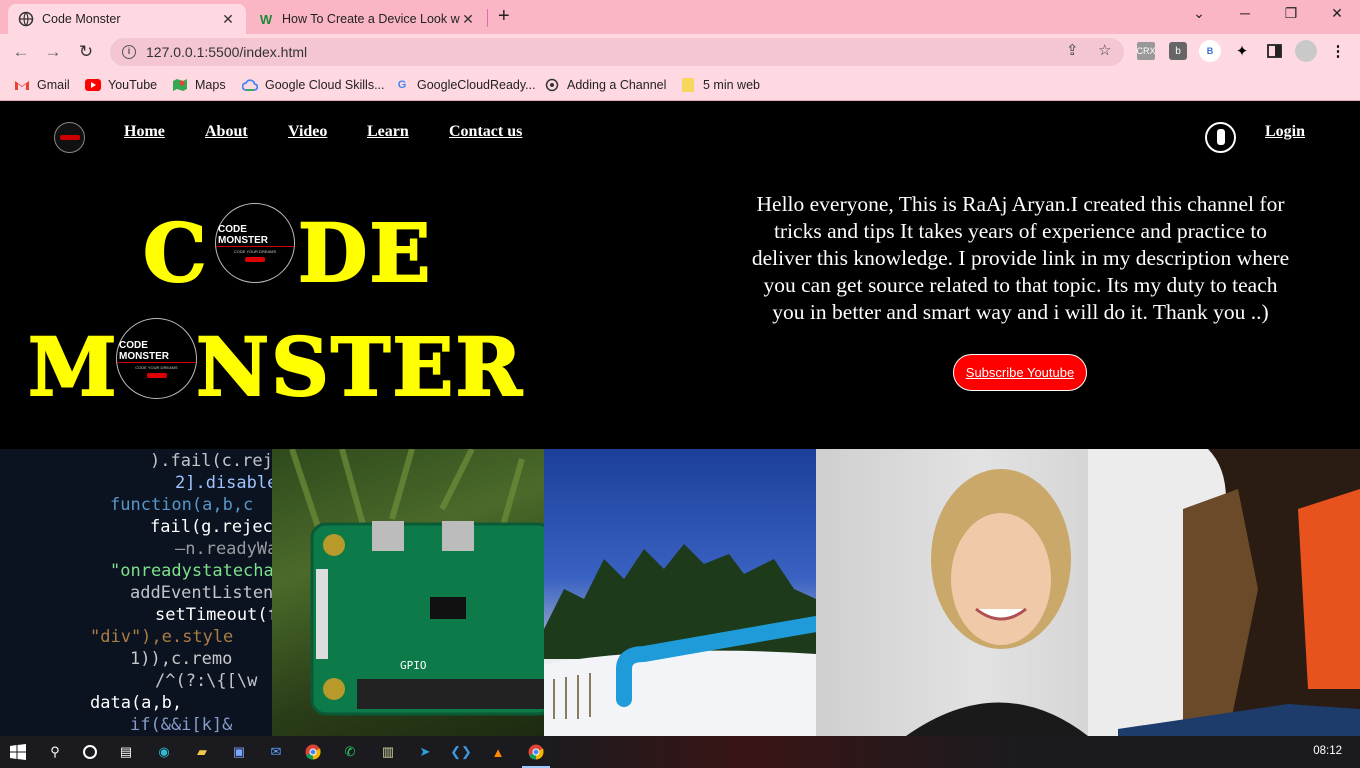 The width and height of the screenshot is (1360, 768). What do you see at coordinates (180, 85) in the screenshot?
I see `maps-icon` at bounding box center [180, 85].